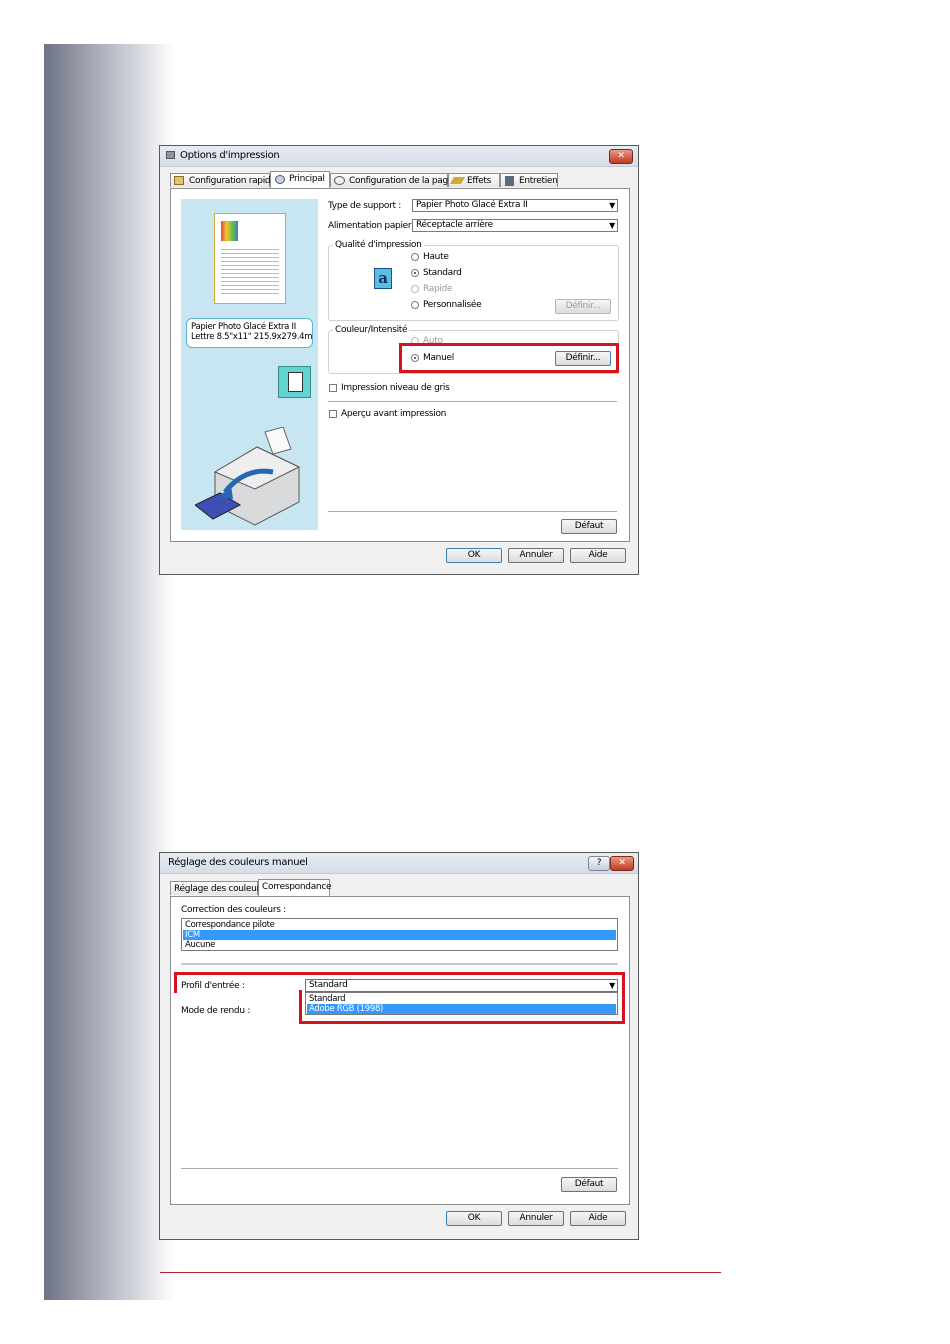  What do you see at coordinates (295, 887) in the screenshot?
I see `tab-matching: Correspondance` at bounding box center [295, 887].